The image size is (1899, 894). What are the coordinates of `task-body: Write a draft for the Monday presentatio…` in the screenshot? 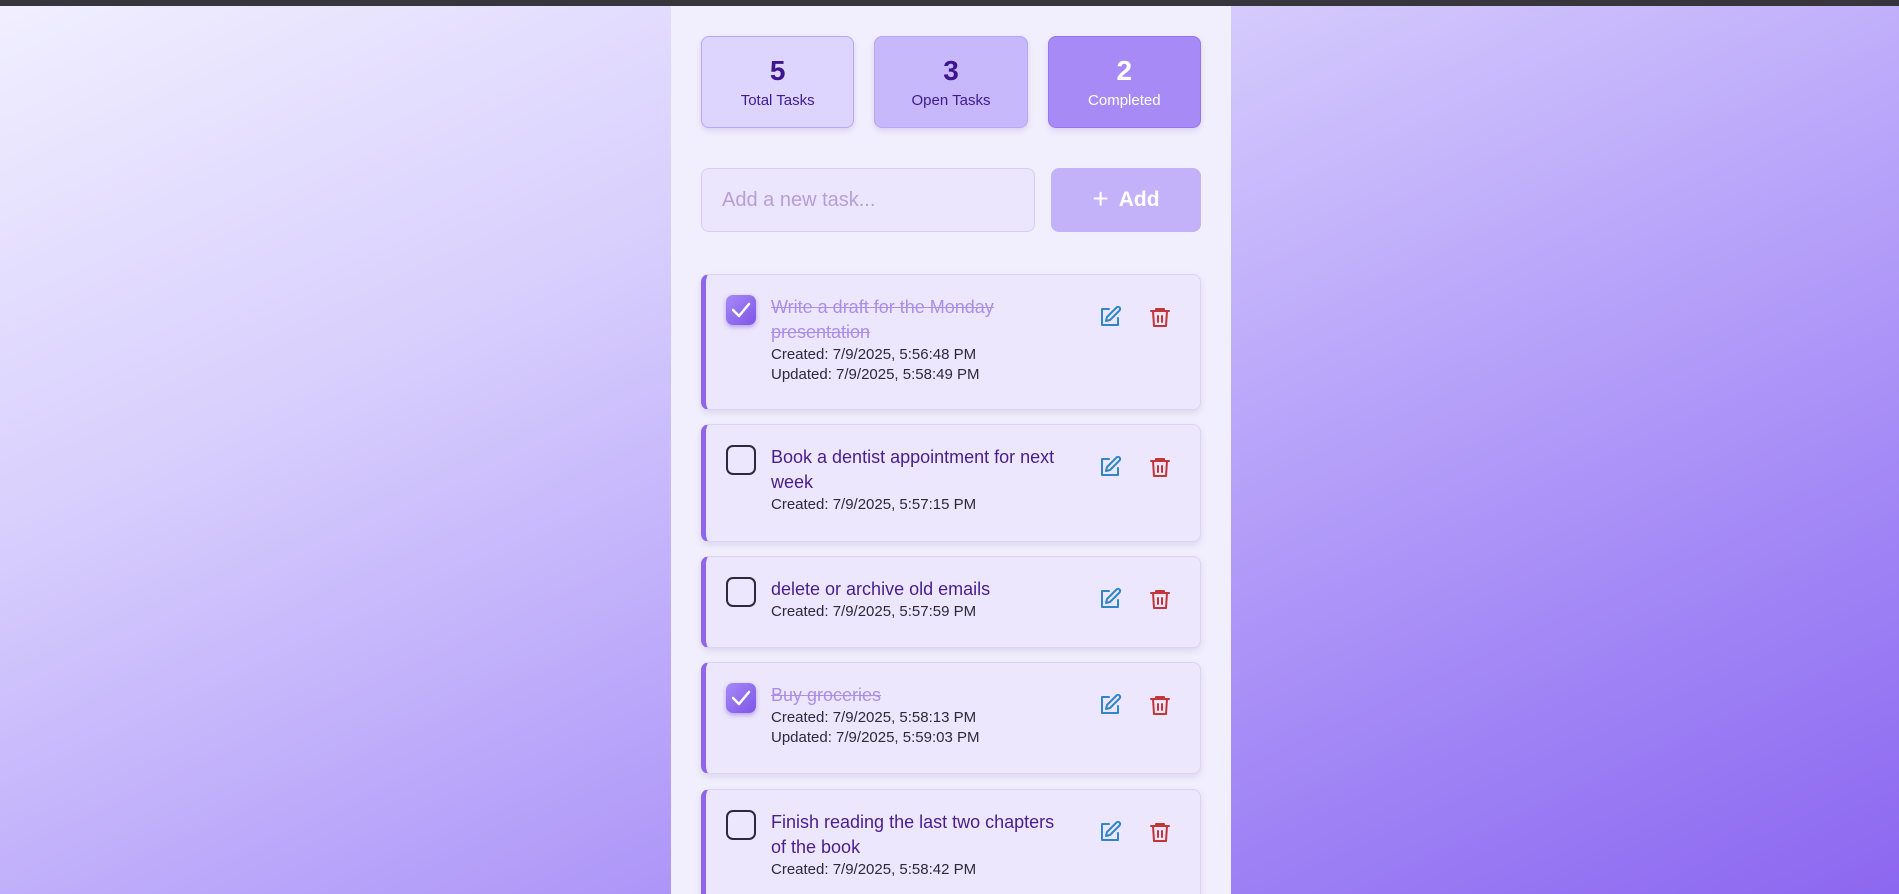 It's located at (921, 340).